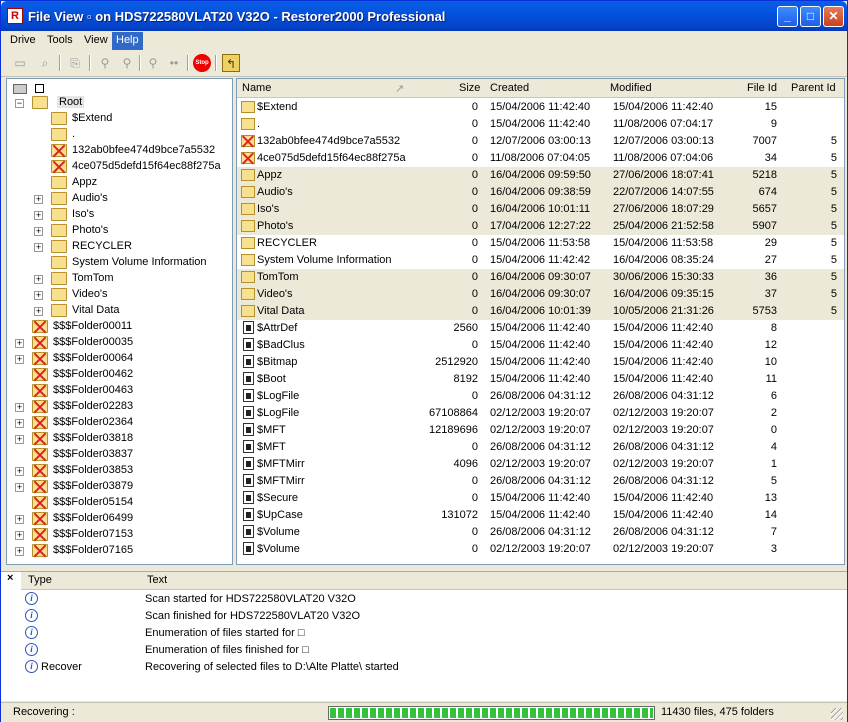 The height and width of the screenshot is (722, 848). I want to click on tree-node: + $$$Folder06499, so click(120, 519).